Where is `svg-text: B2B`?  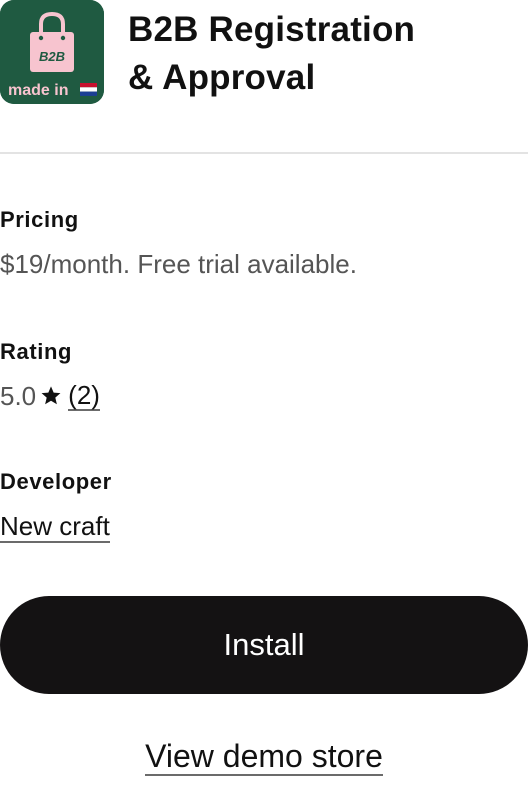
svg-text: B2B is located at coordinates (52, 56).